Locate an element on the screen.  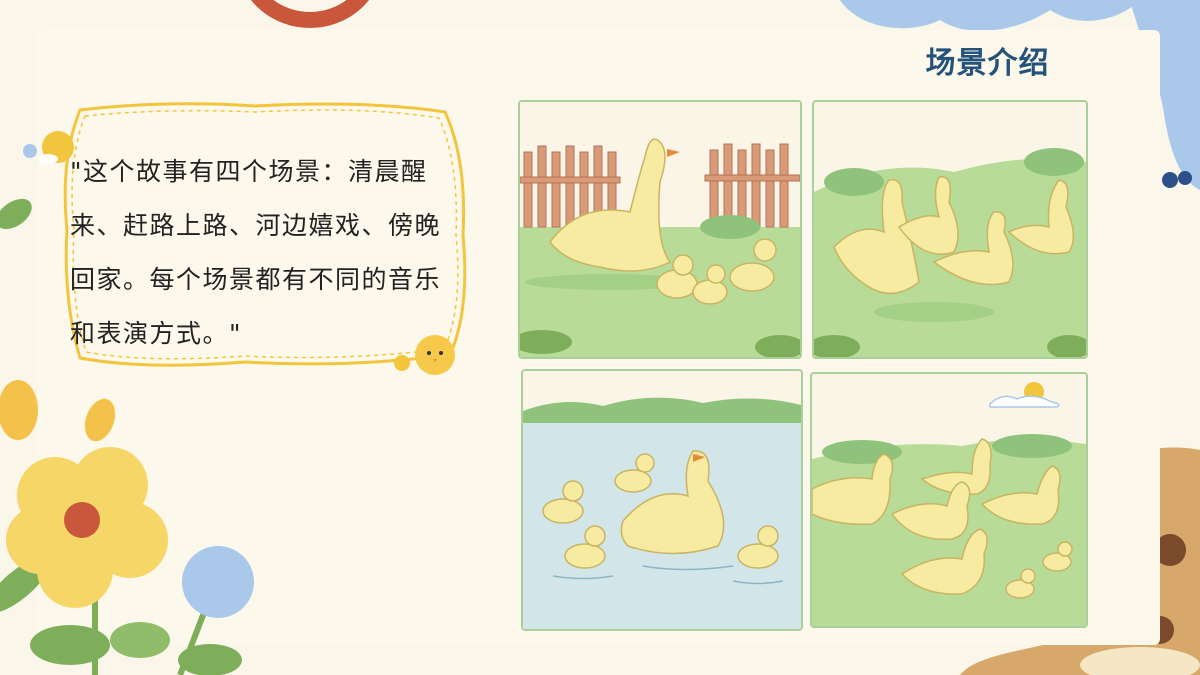
scene-panel-river is located at coordinates (662, 500).